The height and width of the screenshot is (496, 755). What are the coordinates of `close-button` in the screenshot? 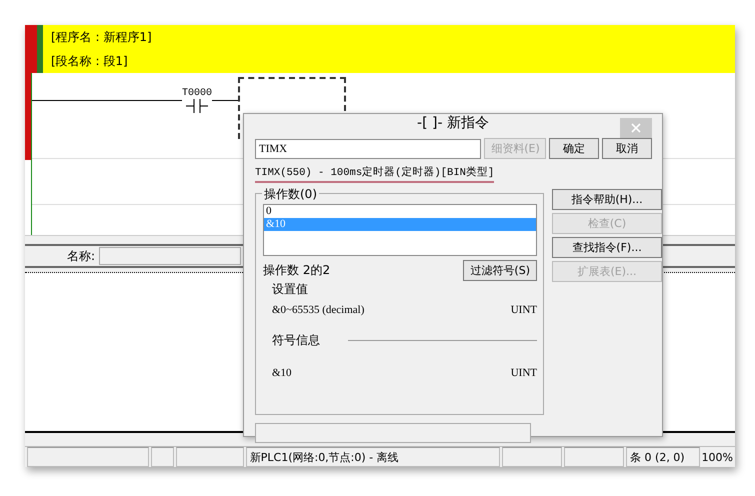 It's located at (636, 128).